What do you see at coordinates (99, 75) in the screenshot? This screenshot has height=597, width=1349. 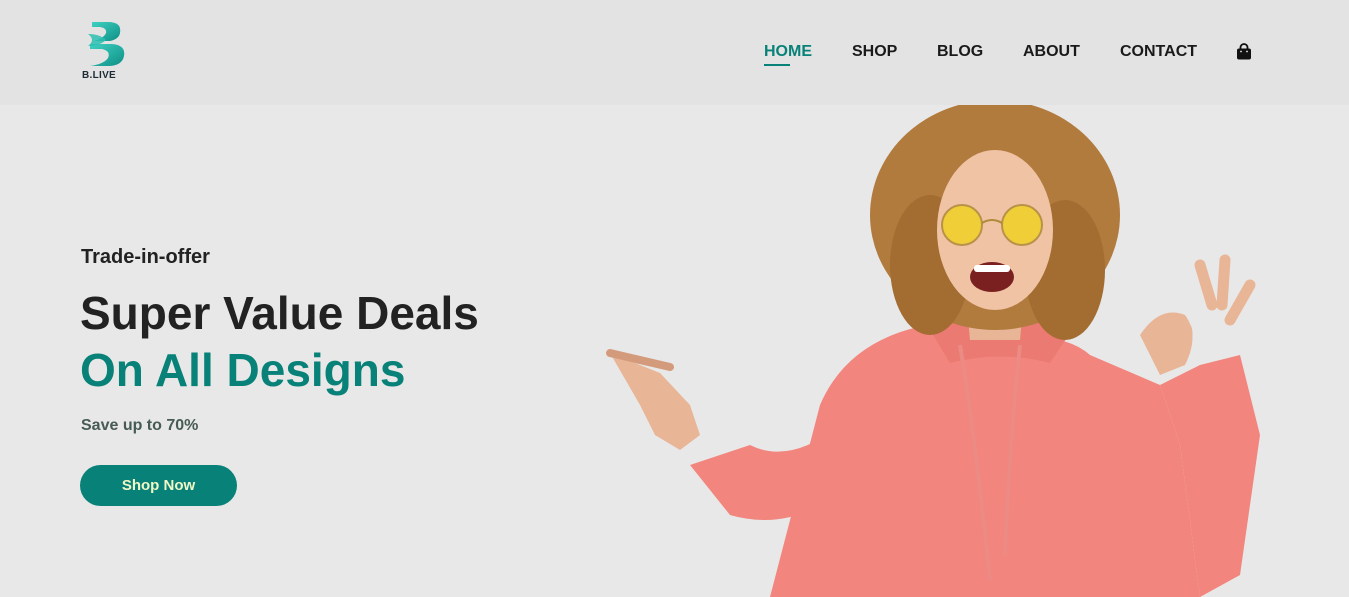 I see `logo-text: B.LIVE` at bounding box center [99, 75].